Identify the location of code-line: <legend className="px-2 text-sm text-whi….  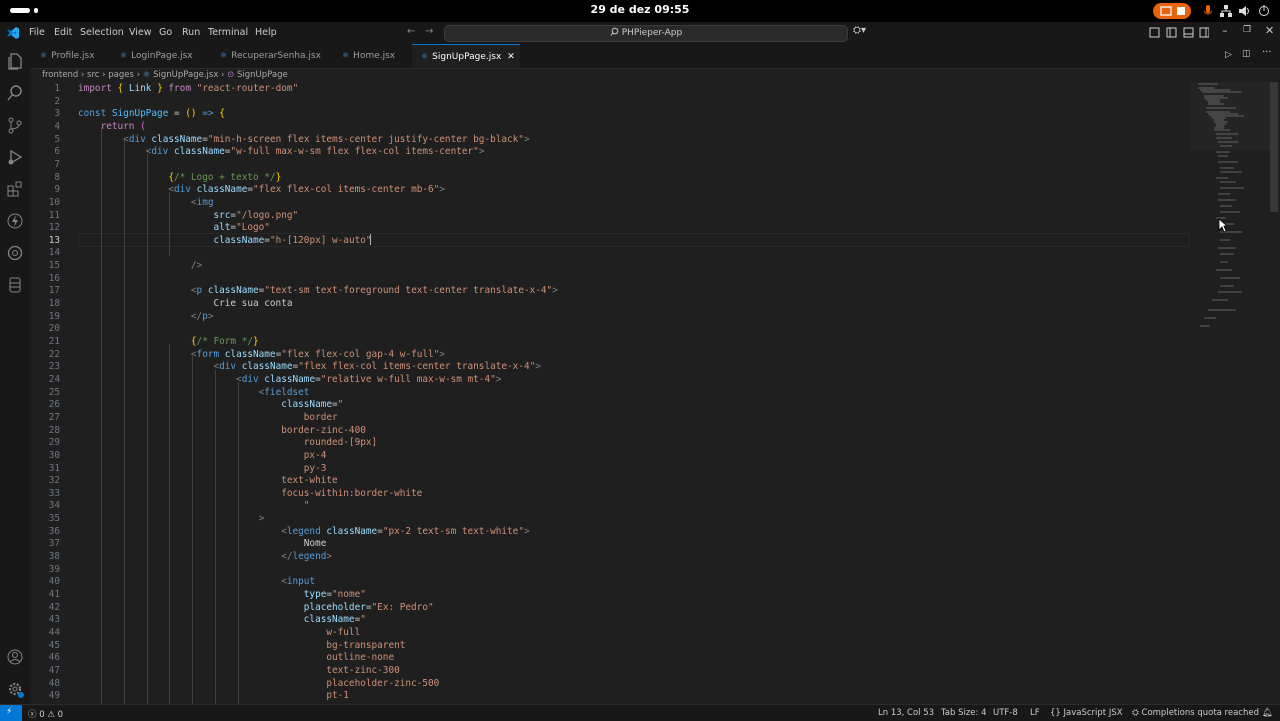
(303, 531).